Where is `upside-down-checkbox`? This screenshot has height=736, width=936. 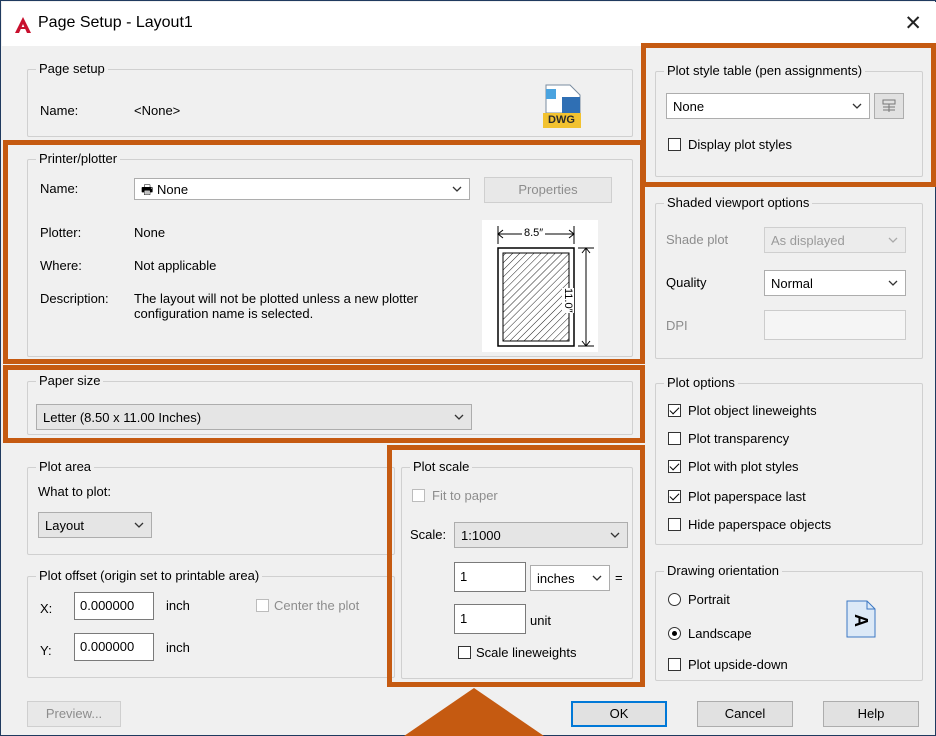
upside-down-checkbox is located at coordinates (674, 664).